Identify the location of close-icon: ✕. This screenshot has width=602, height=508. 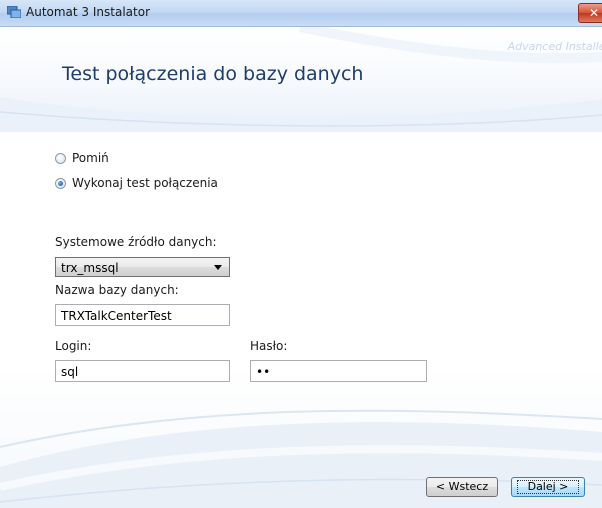
(594, 13).